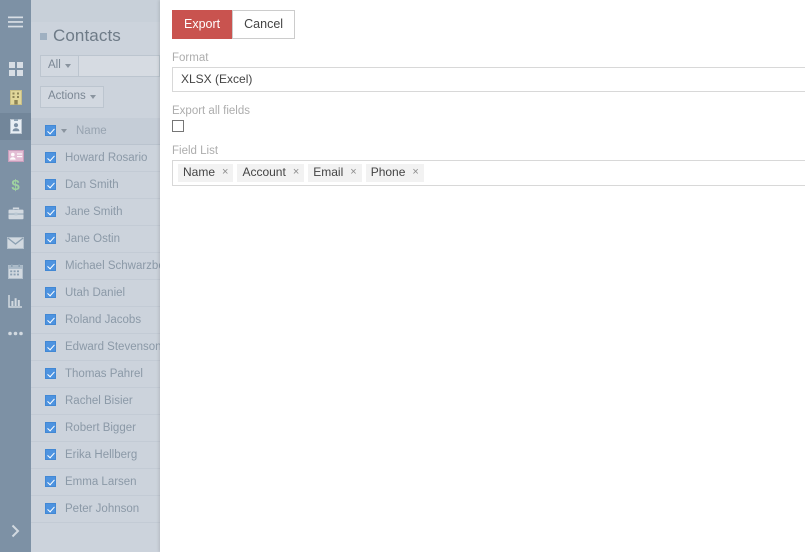  I want to click on row-name-label: Utah Daniel, so click(95, 292).